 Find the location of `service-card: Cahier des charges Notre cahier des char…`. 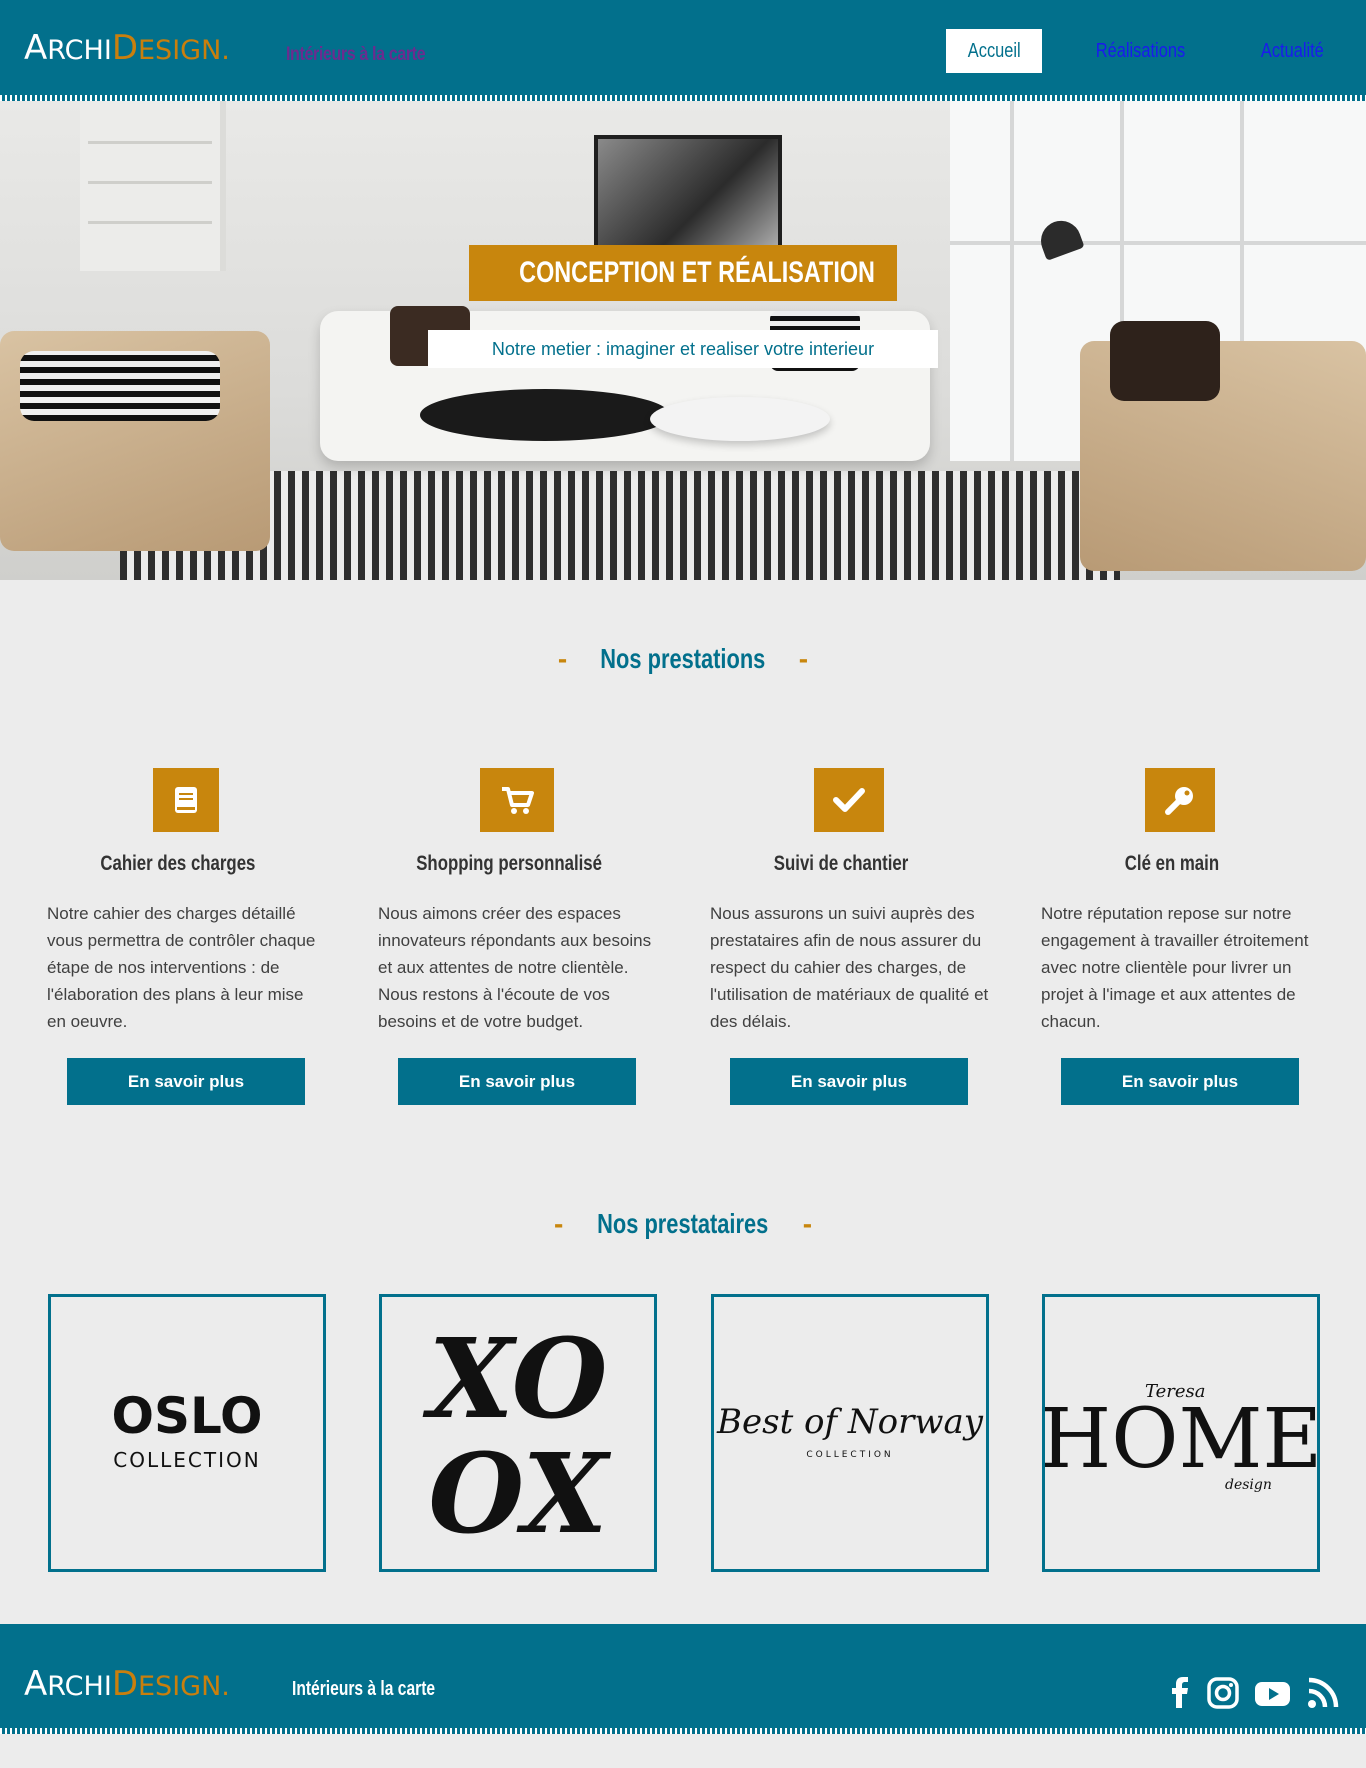

service-card: Cahier des charges Notre cahier des char… is located at coordinates (178, 938).